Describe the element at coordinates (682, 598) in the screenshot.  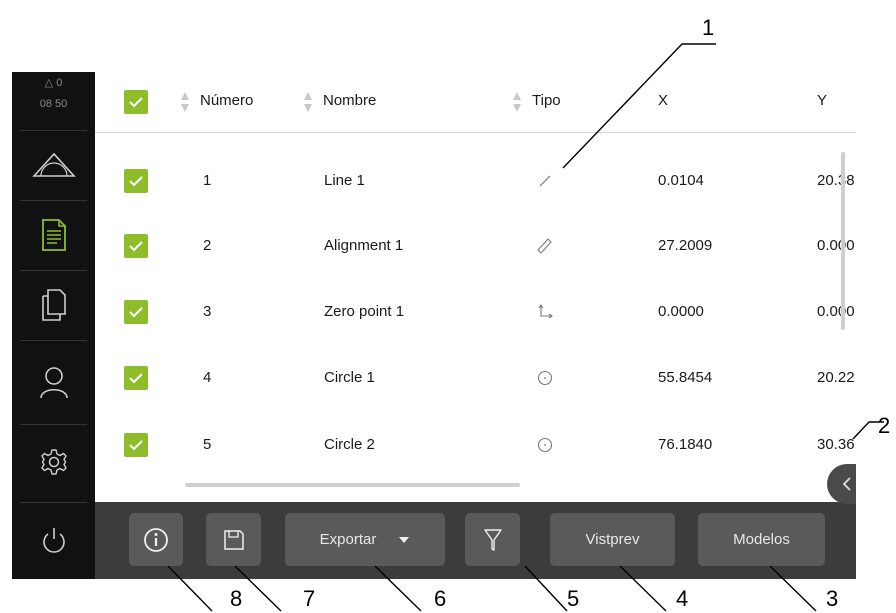
I see `callout-label: 4` at that location.